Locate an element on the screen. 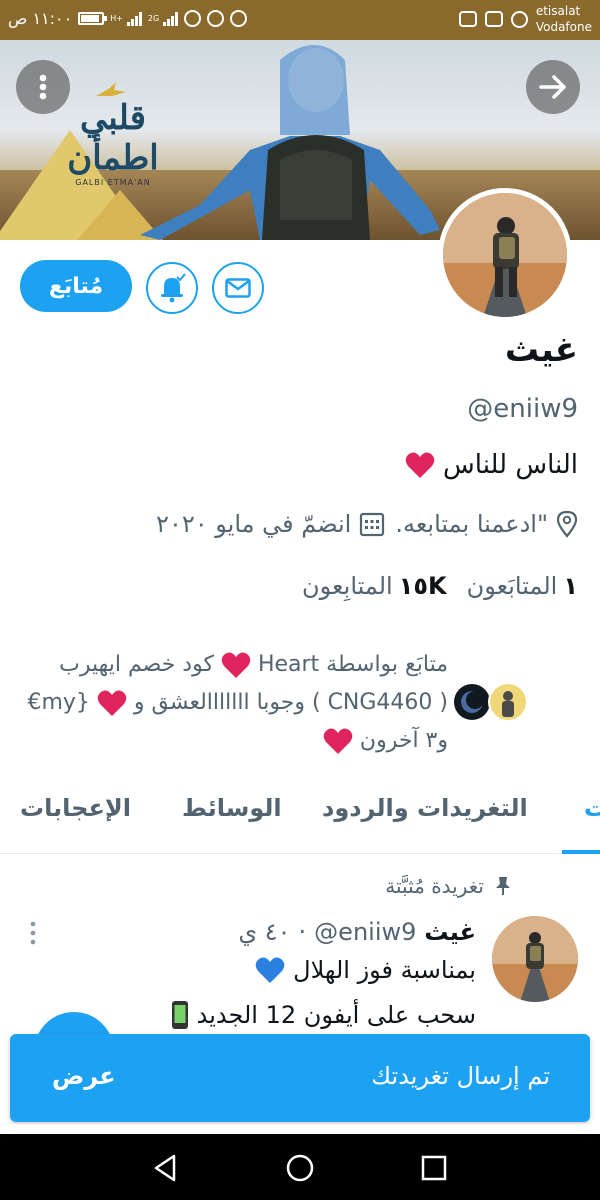  follow-stats: ١المتابَعون ١٥Kالمتابِعون is located at coordinates (440, 586).